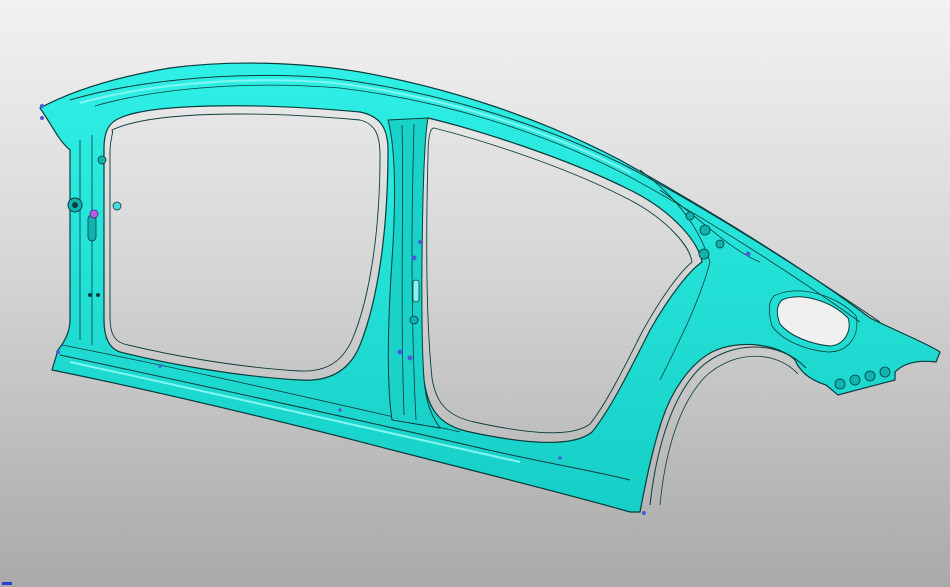 This screenshot has height=587, width=950. I want to click on front-door-flange, so click(245, 242).